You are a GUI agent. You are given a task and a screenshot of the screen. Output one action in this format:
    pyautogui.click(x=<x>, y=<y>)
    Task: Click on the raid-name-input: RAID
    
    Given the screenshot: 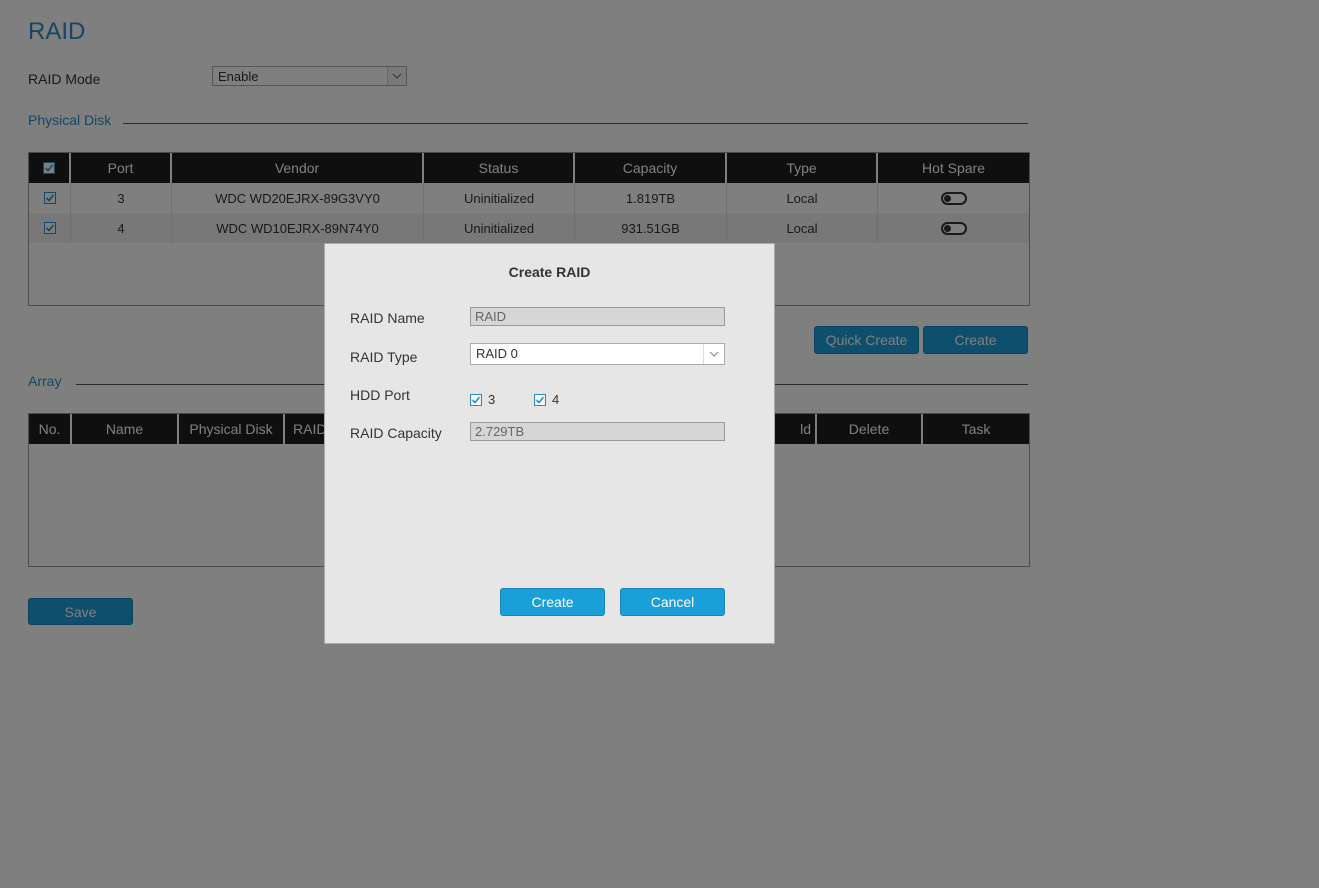 What is the action you would take?
    pyautogui.click(x=597, y=316)
    